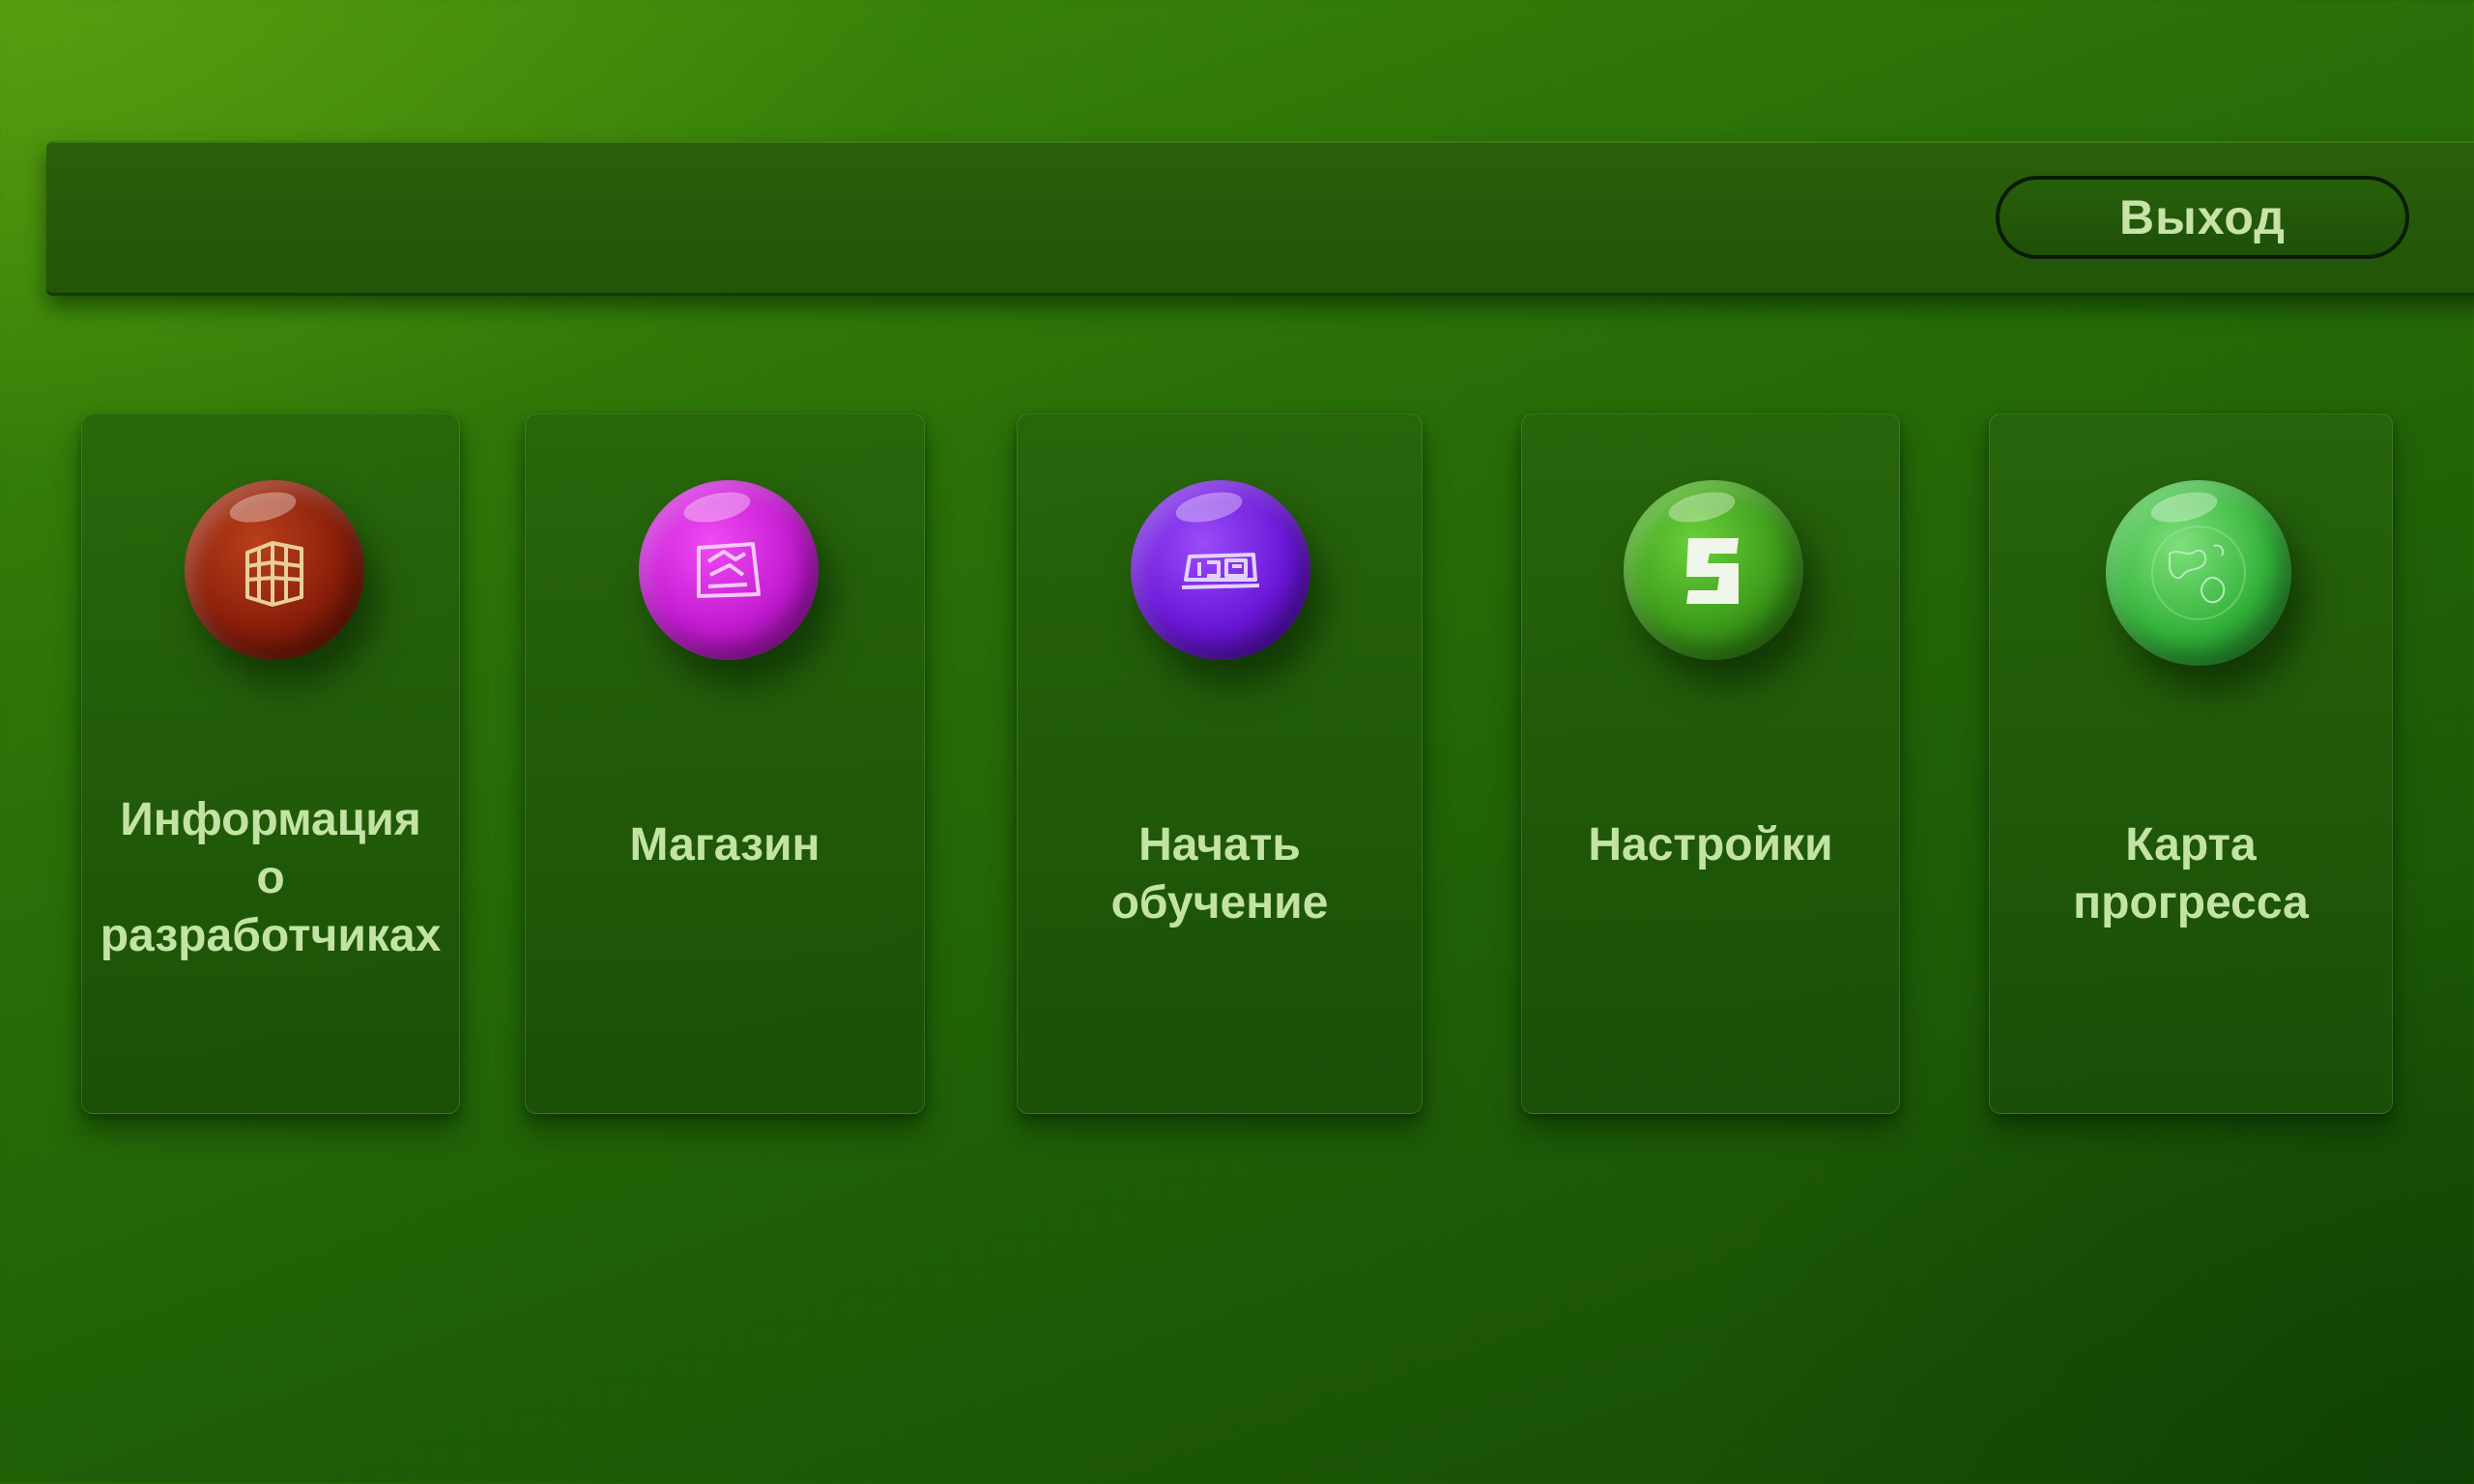 The height and width of the screenshot is (1484, 2474). What do you see at coordinates (2199, 573) in the screenshot?
I see `globe-icon` at bounding box center [2199, 573].